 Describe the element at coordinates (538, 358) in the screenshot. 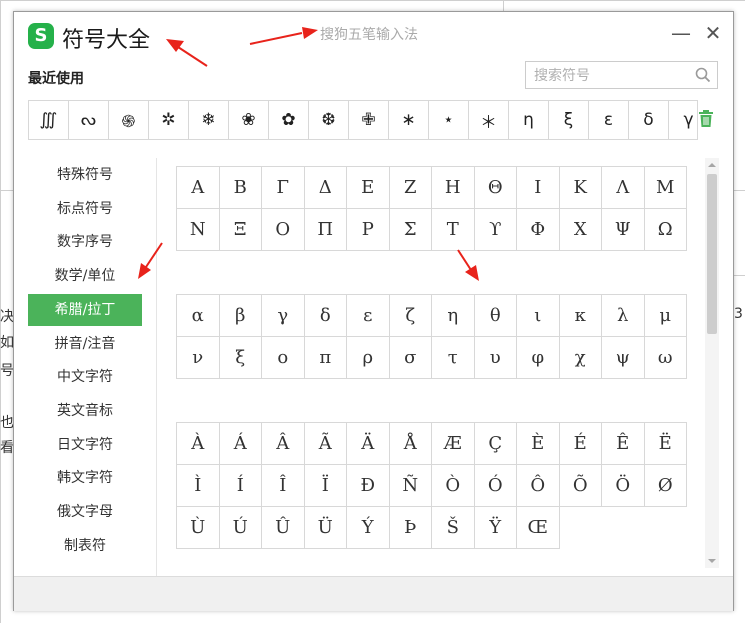

I see `symbol-cell: φ` at that location.